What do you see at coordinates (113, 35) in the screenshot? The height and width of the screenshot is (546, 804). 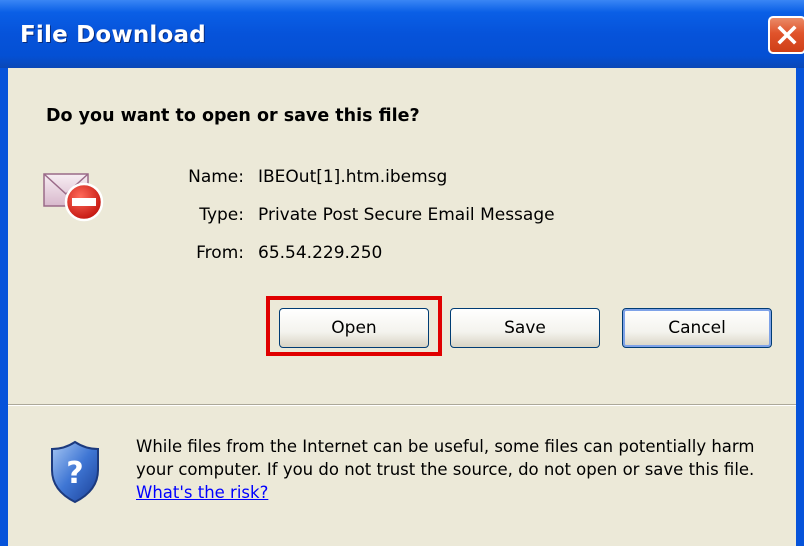 I see `dialog-title: File Download` at bounding box center [113, 35].